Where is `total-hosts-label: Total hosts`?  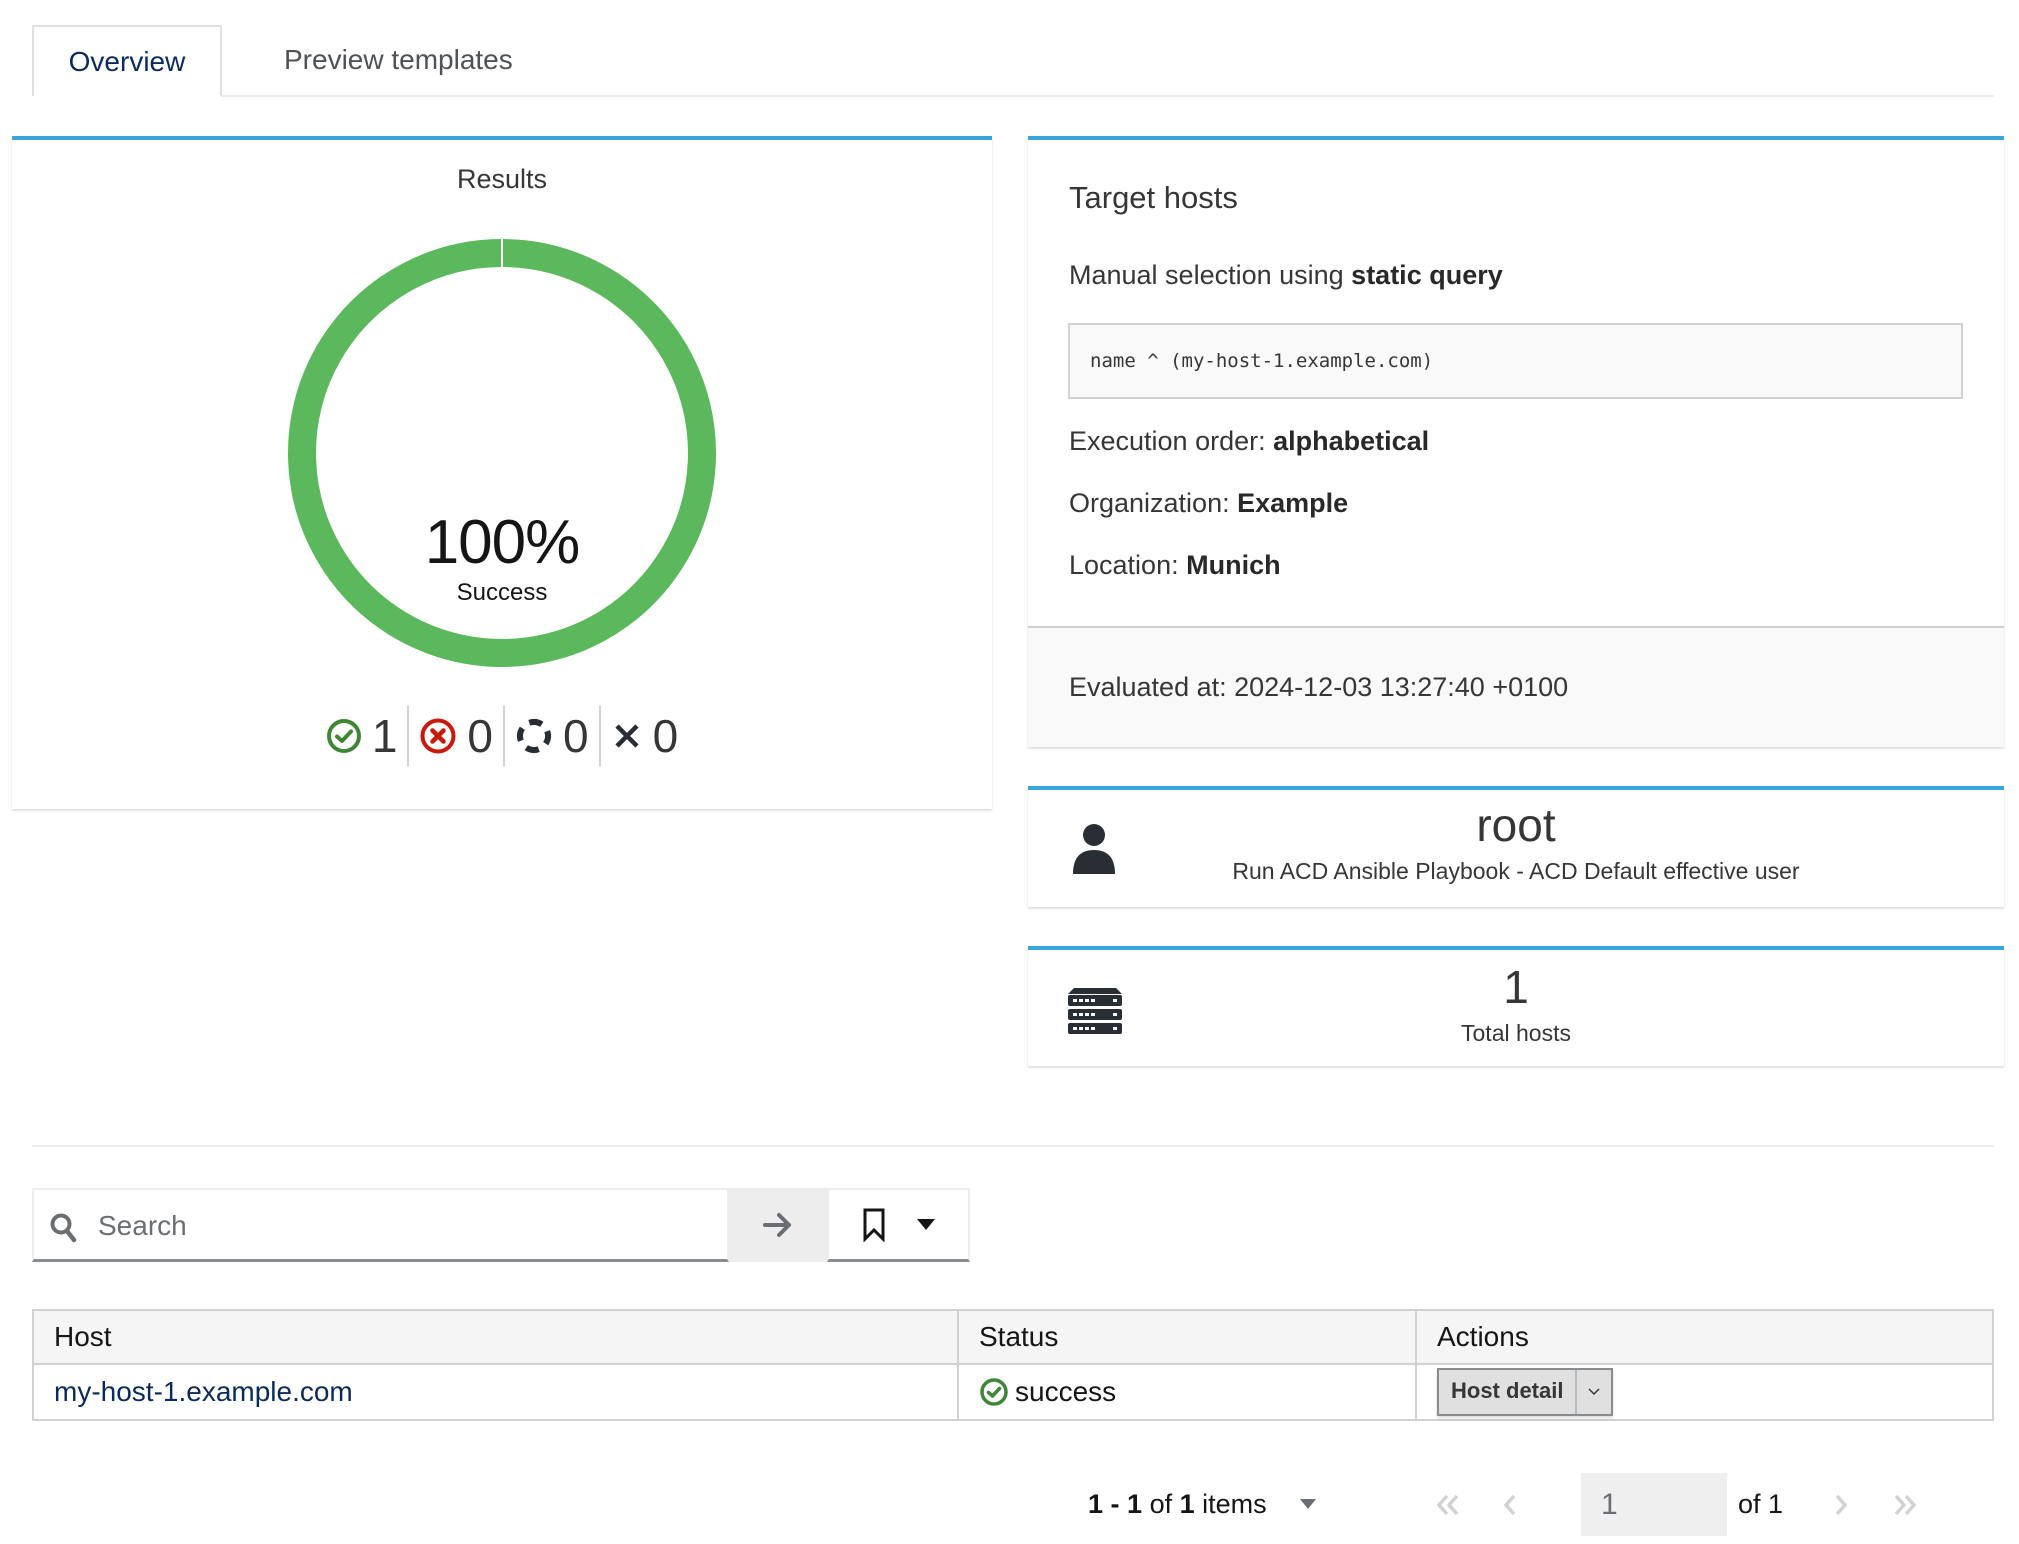 total-hosts-label: Total hosts is located at coordinates (1516, 1033).